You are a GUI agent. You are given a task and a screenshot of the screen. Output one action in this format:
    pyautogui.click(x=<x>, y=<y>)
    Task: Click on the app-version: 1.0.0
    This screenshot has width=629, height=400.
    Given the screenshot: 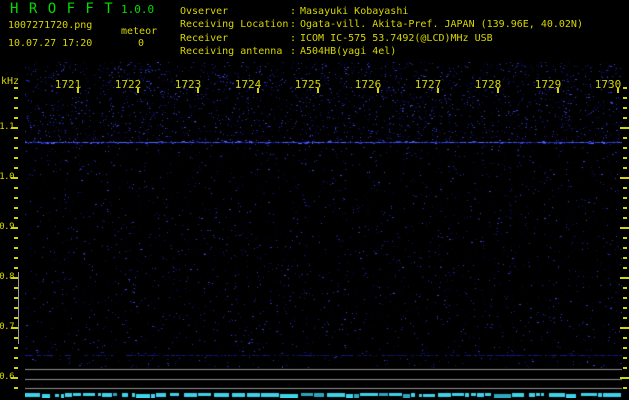 What is the action you would take?
    pyautogui.click(x=138, y=9)
    